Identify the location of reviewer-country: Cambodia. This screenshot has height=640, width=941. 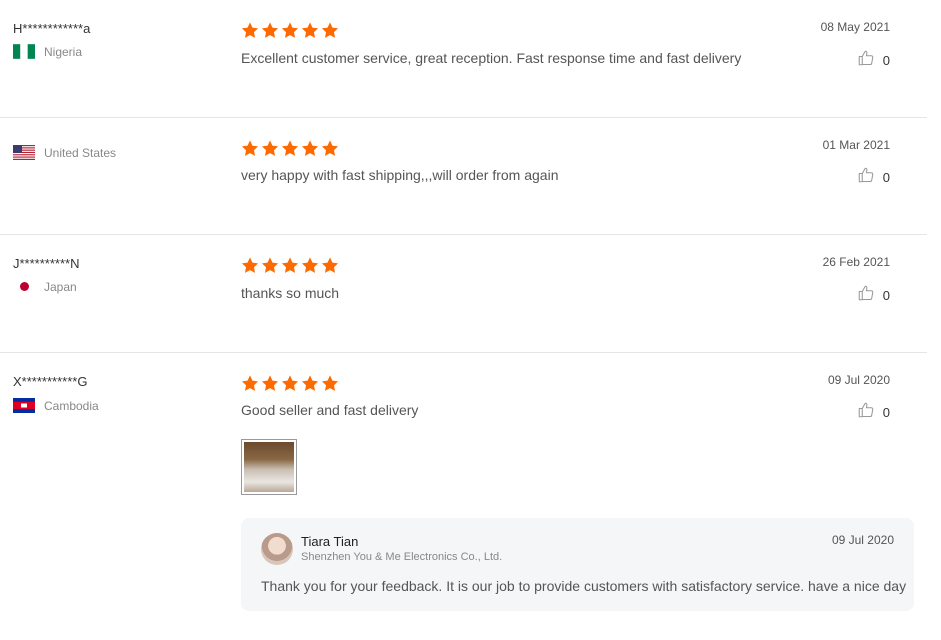
(56, 405).